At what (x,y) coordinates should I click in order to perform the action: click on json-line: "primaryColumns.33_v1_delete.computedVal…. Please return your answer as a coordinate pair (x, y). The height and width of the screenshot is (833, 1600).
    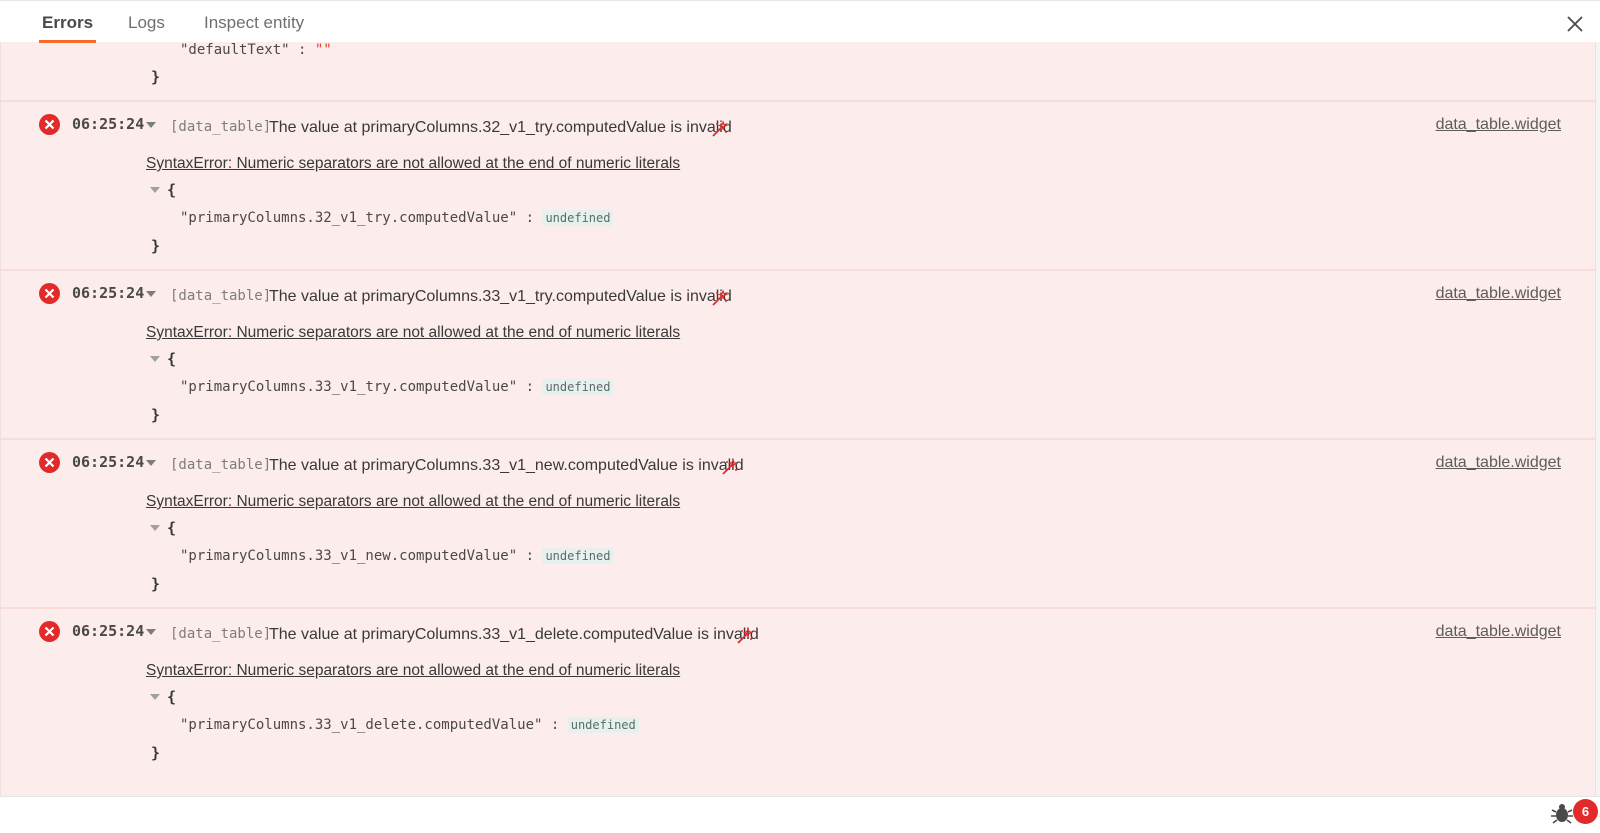
    Looking at the image, I should click on (409, 725).